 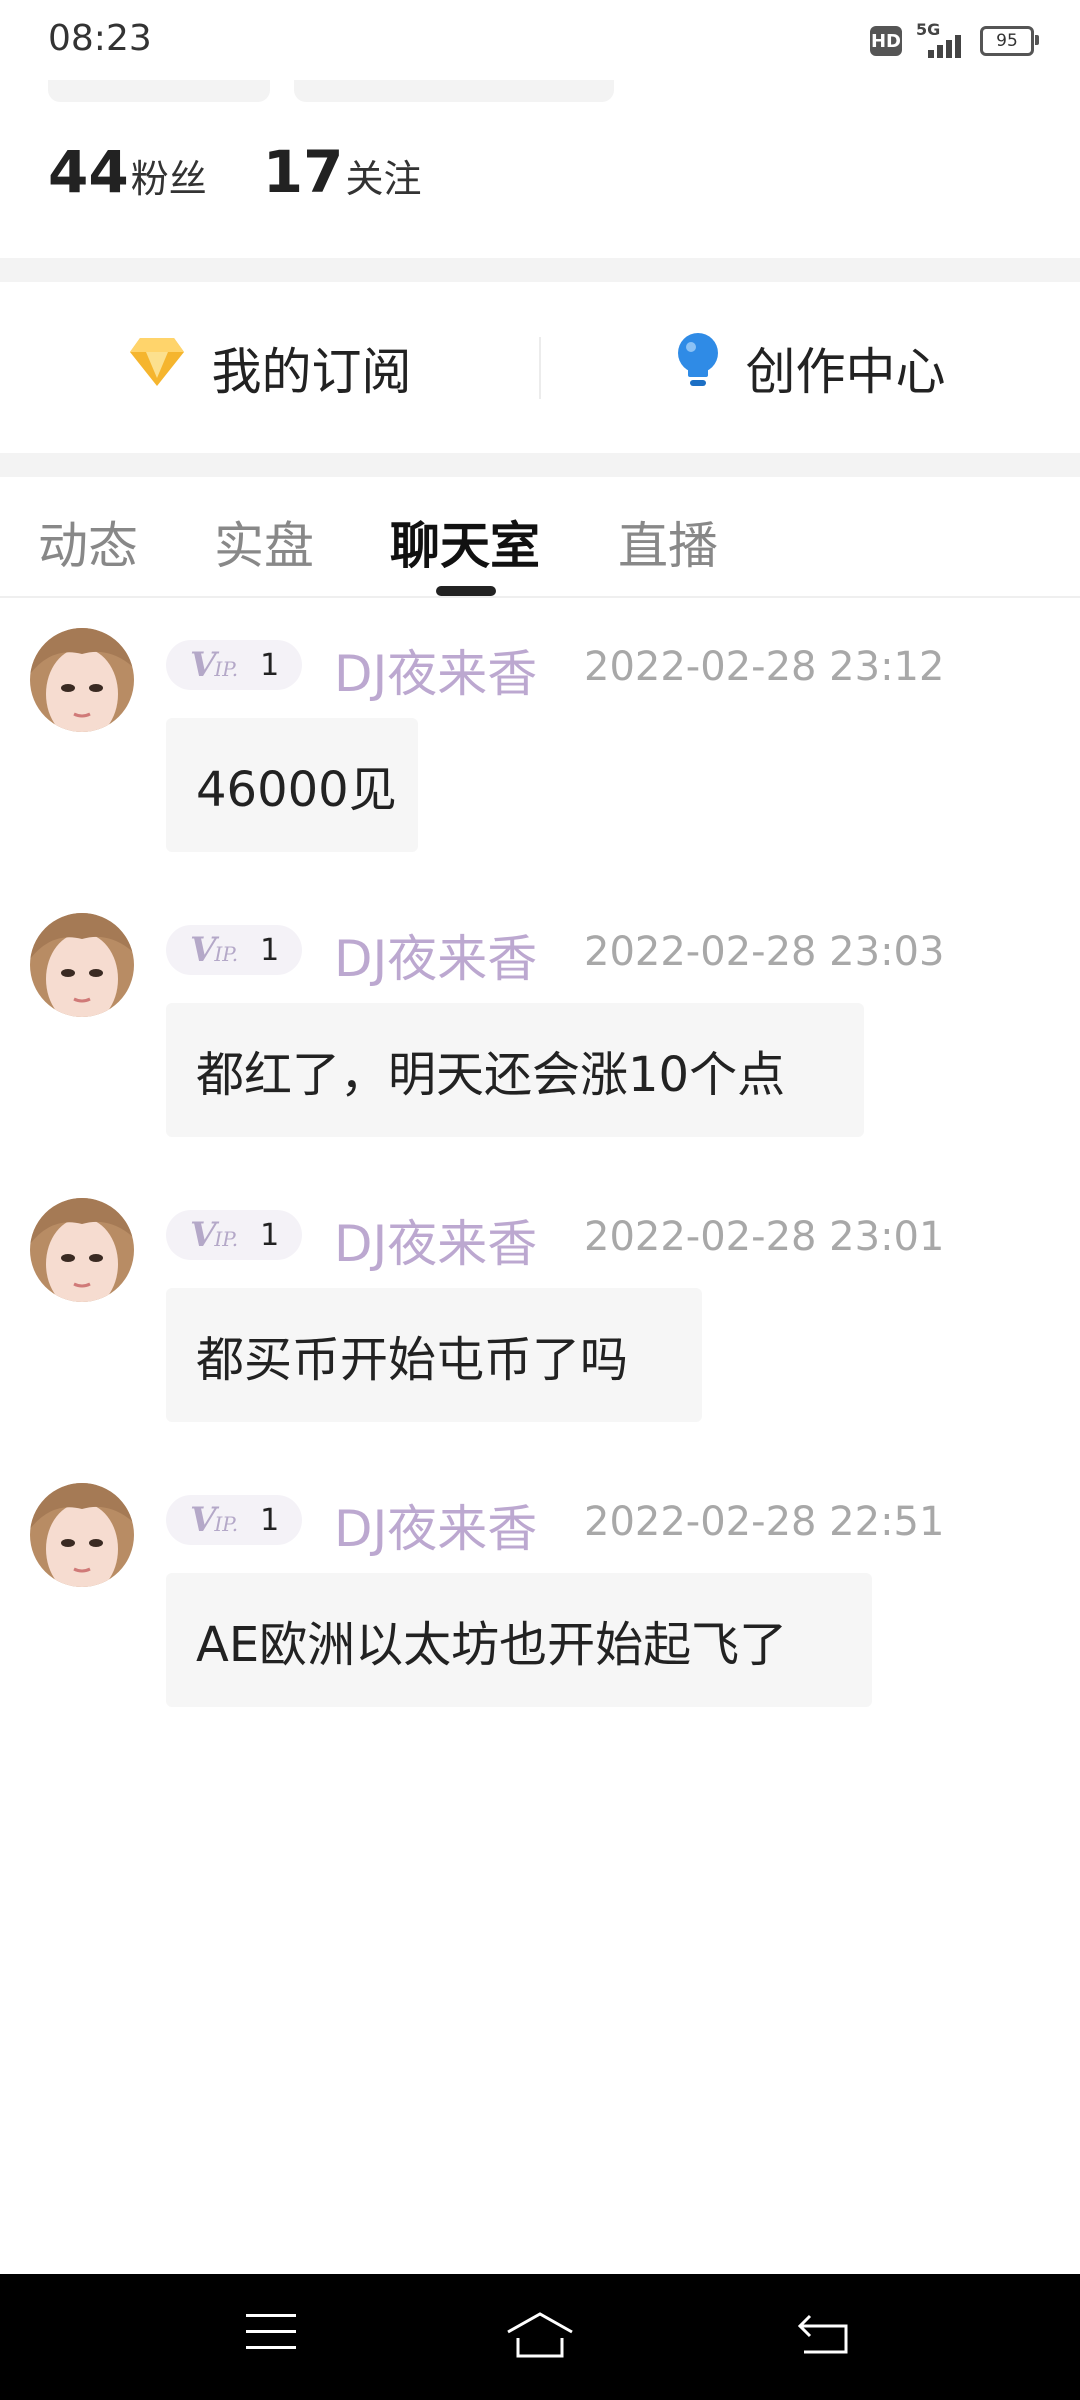 I want to click on status-icons: HD 5G 95, so click(x=954, y=39).